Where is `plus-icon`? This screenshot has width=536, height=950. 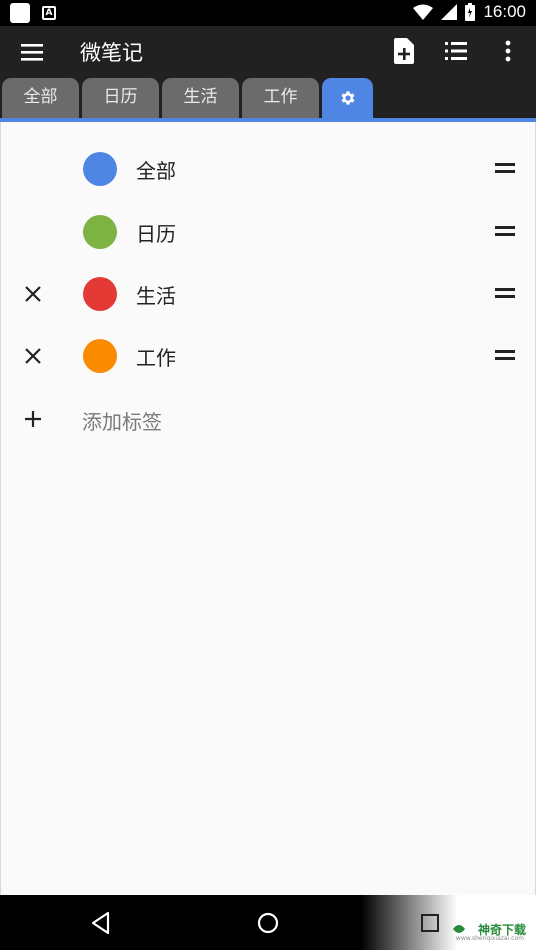
plus-icon is located at coordinates (33, 419).